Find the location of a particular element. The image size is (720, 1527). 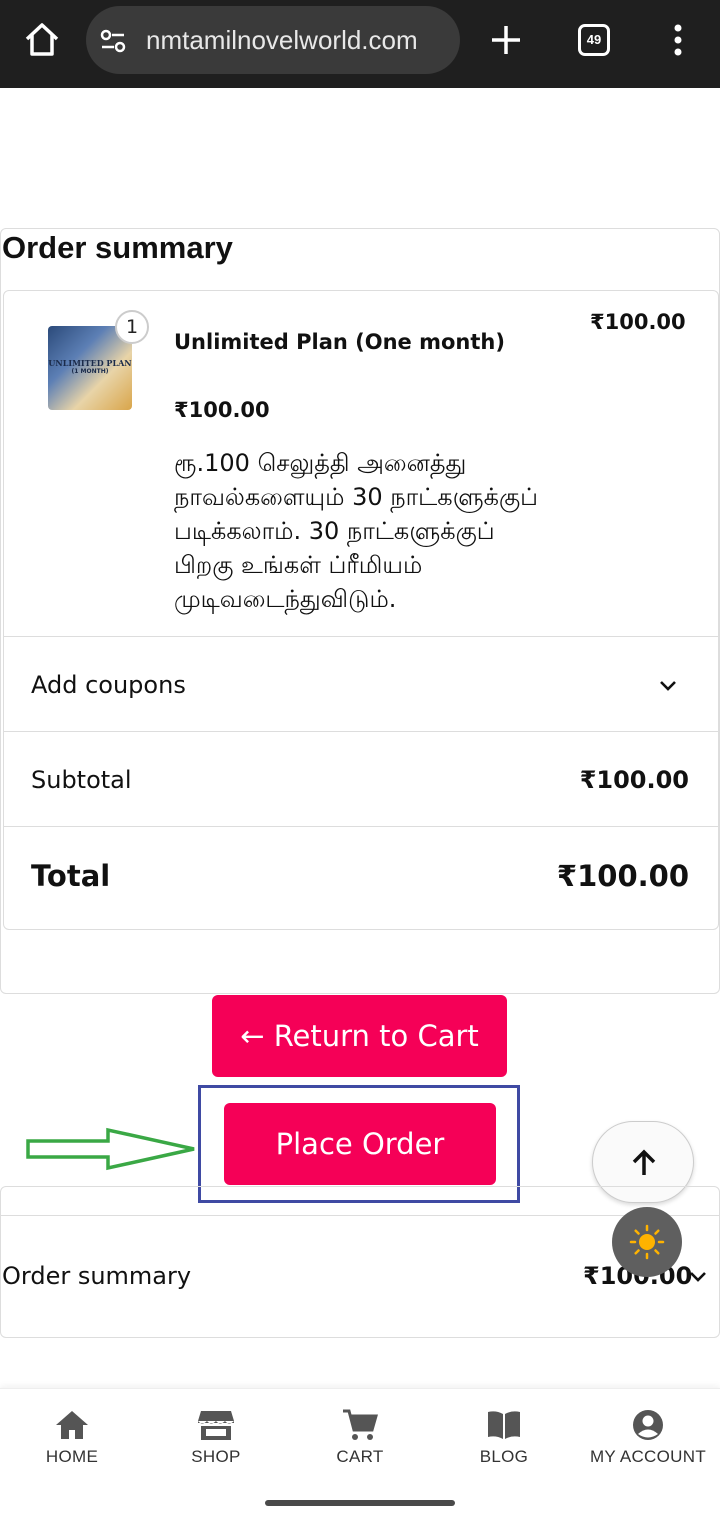

gesture-bar is located at coordinates (360, 1503).